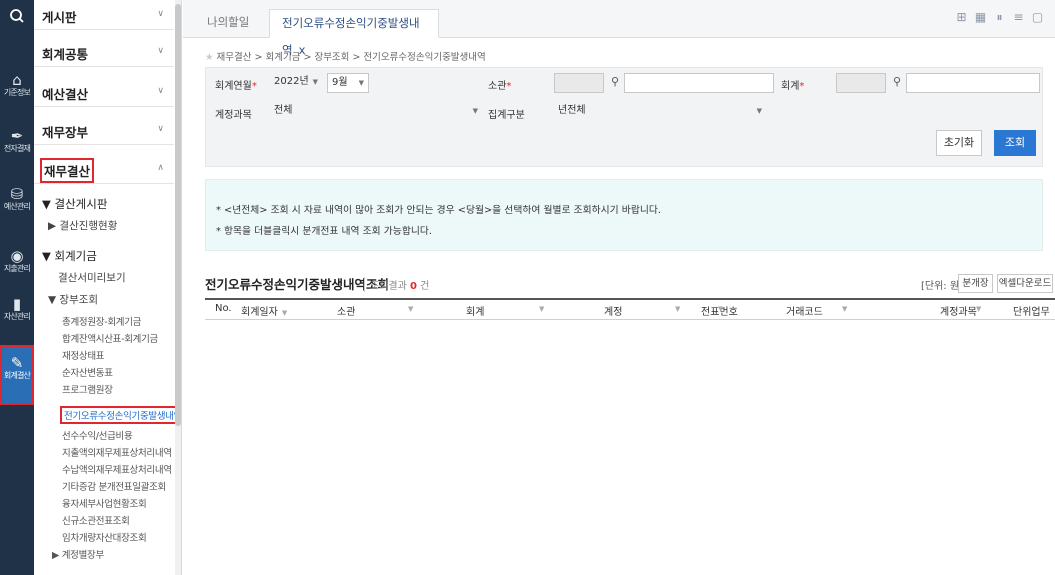 Image resolution: width=1055 pixels, height=575 pixels. Describe the element at coordinates (346, 310) in the screenshot. I see `column-jurisdiction: 소관` at that location.